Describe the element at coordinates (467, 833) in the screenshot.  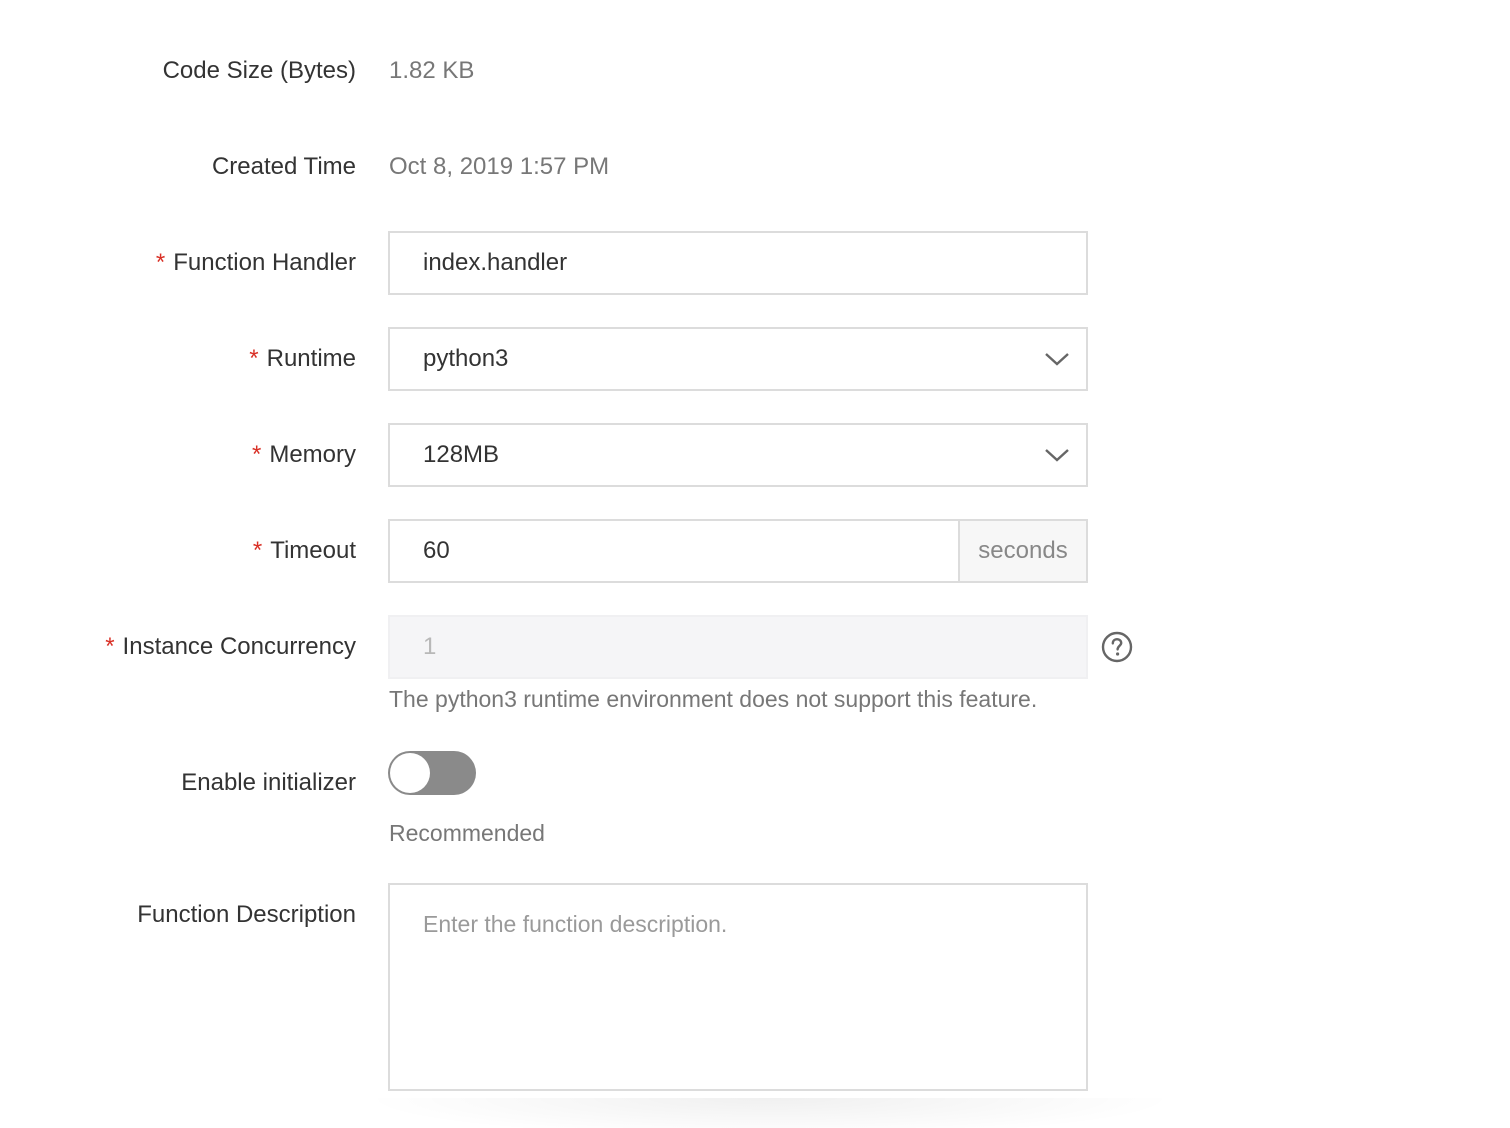
I see `enable-initializer-hint: Recommended` at that location.